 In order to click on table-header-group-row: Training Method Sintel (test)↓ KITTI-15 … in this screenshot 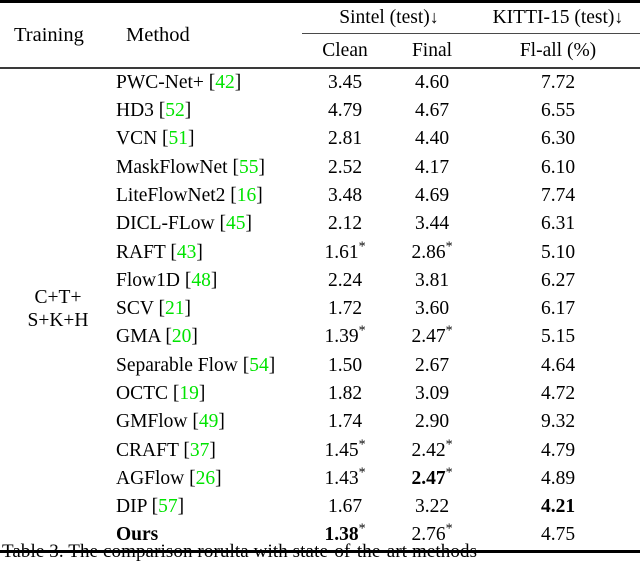, I will do `click(320, 24)`.